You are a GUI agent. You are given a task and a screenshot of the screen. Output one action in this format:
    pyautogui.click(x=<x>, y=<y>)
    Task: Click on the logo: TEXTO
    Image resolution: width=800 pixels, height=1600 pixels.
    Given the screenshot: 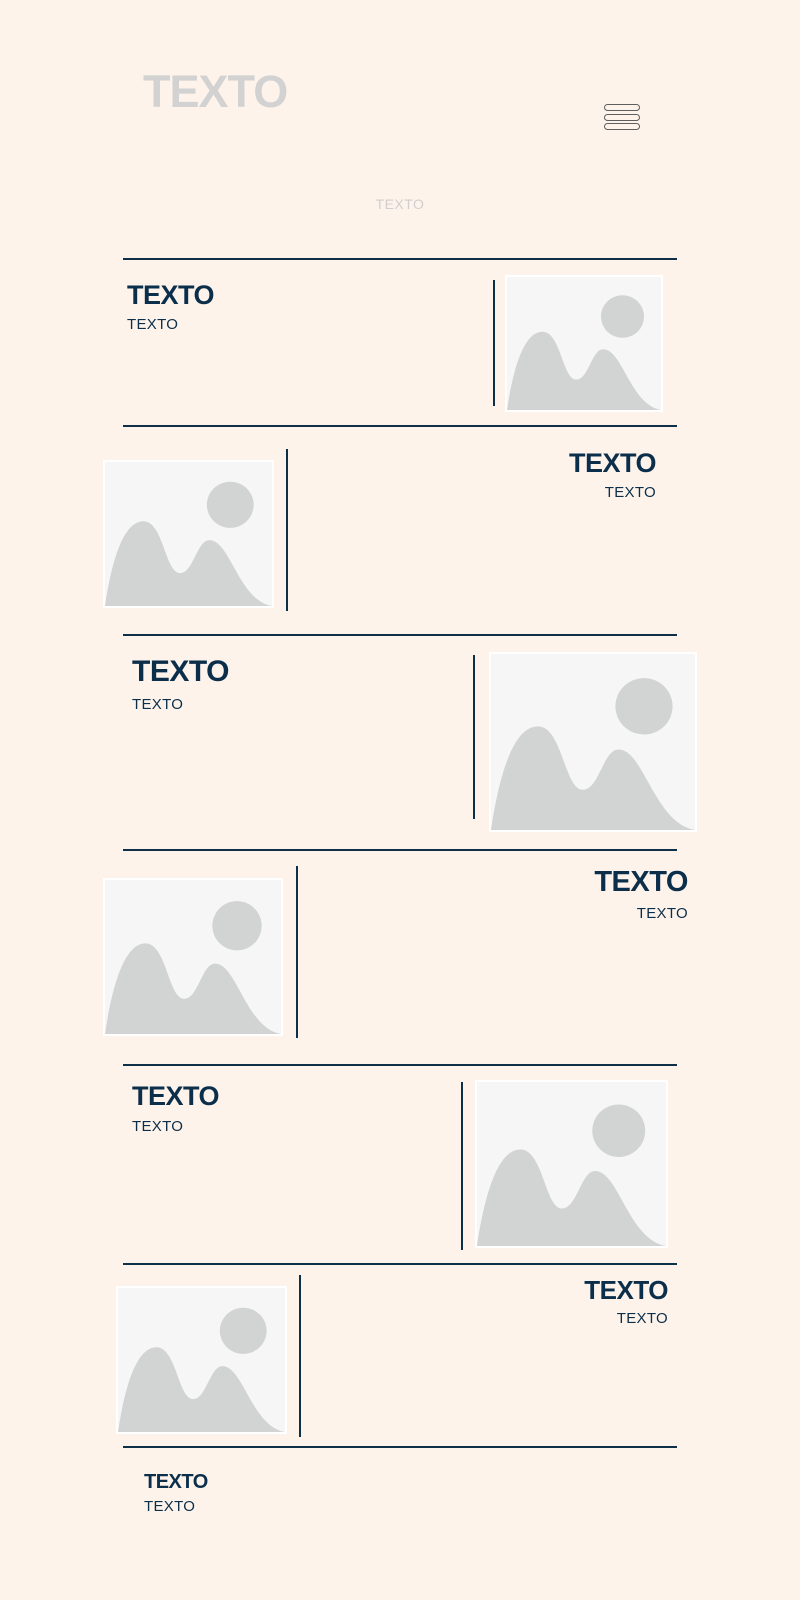 What is the action you would take?
    pyautogui.click(x=215, y=92)
    